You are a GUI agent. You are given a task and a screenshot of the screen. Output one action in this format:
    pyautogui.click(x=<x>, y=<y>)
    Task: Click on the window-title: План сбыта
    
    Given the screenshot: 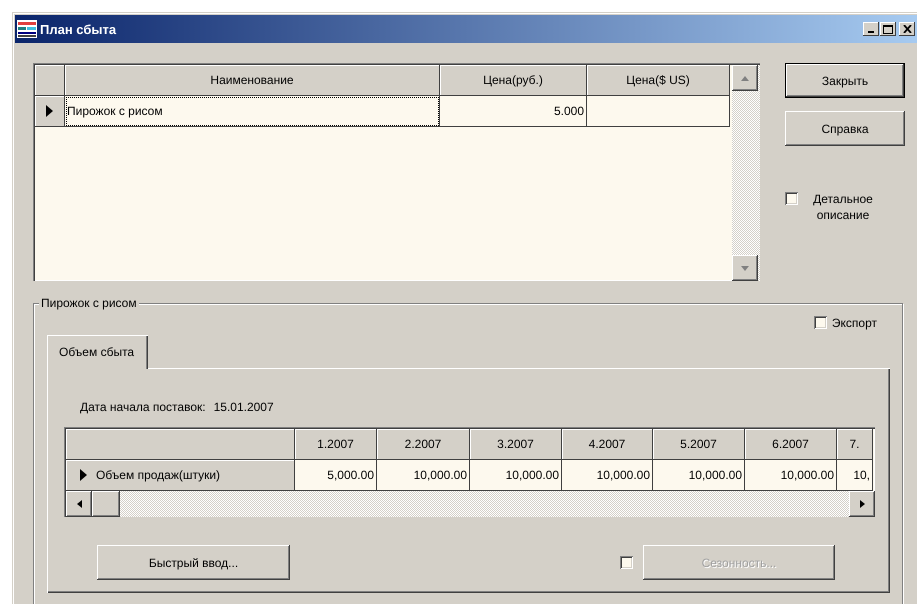 What is the action you would take?
    pyautogui.click(x=79, y=29)
    